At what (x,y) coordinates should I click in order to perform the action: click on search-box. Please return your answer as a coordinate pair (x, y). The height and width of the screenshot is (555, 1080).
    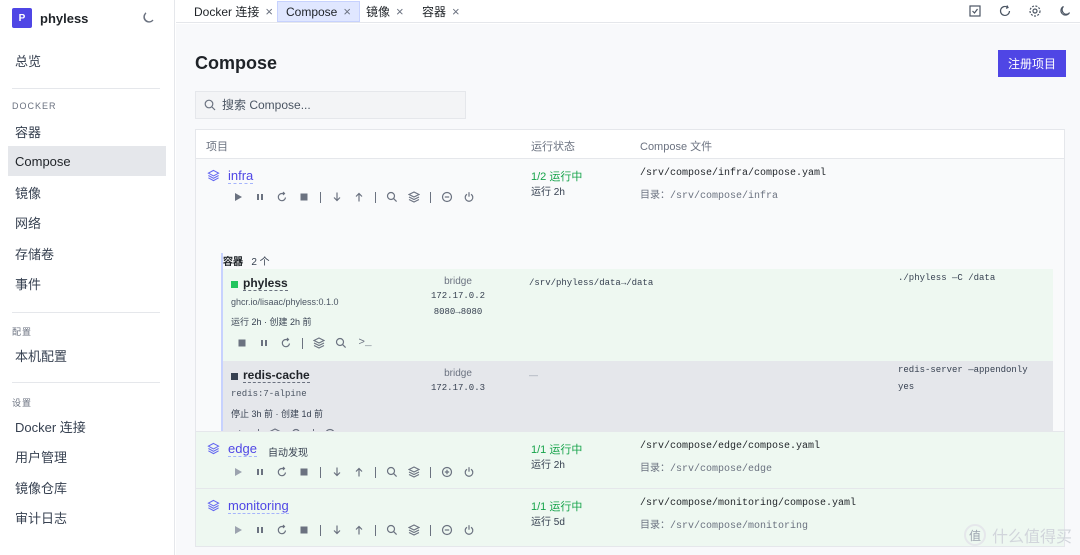
    Looking at the image, I should click on (330, 105).